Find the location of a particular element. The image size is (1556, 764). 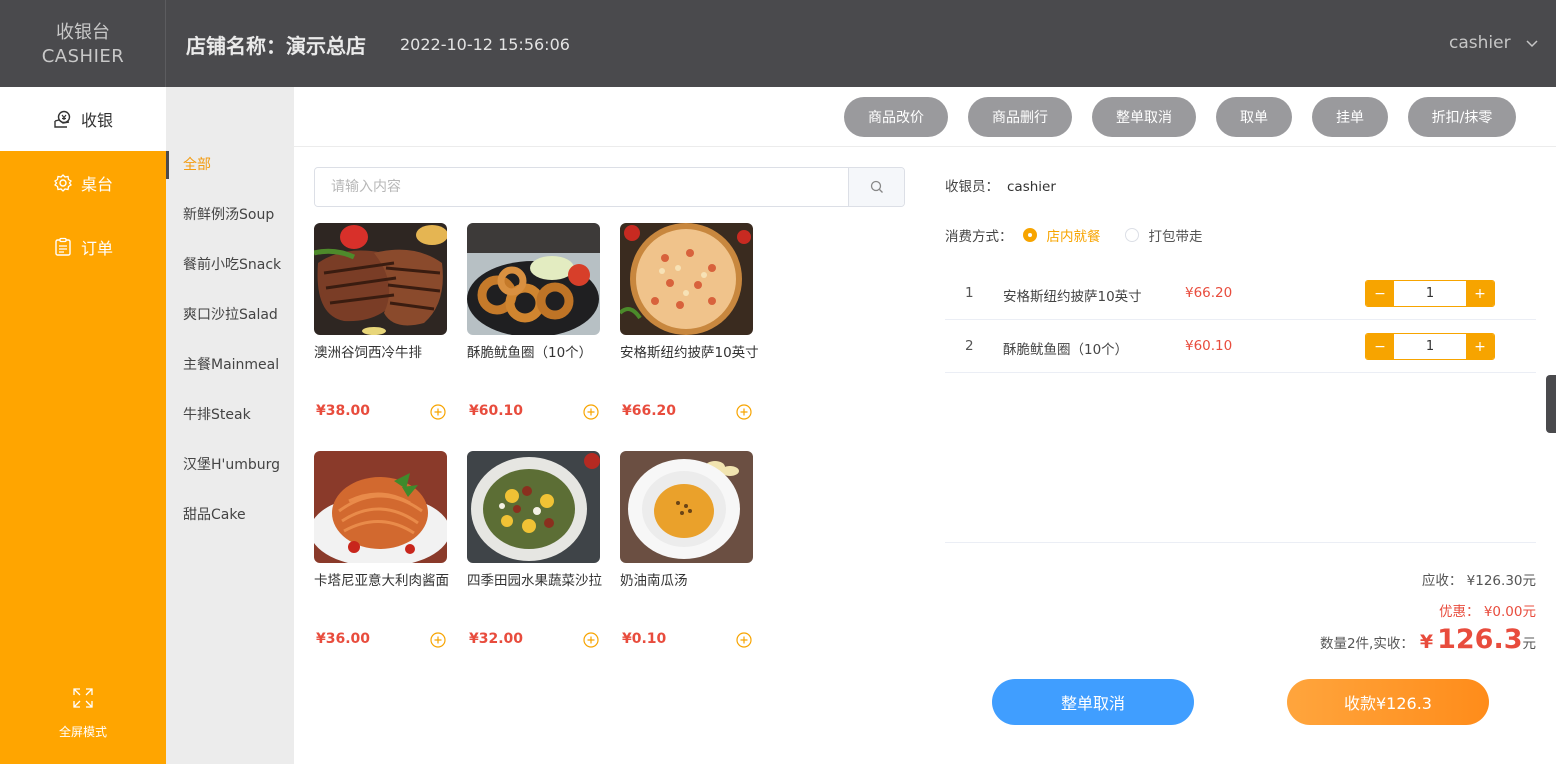

summary-divider is located at coordinates (1240, 542).